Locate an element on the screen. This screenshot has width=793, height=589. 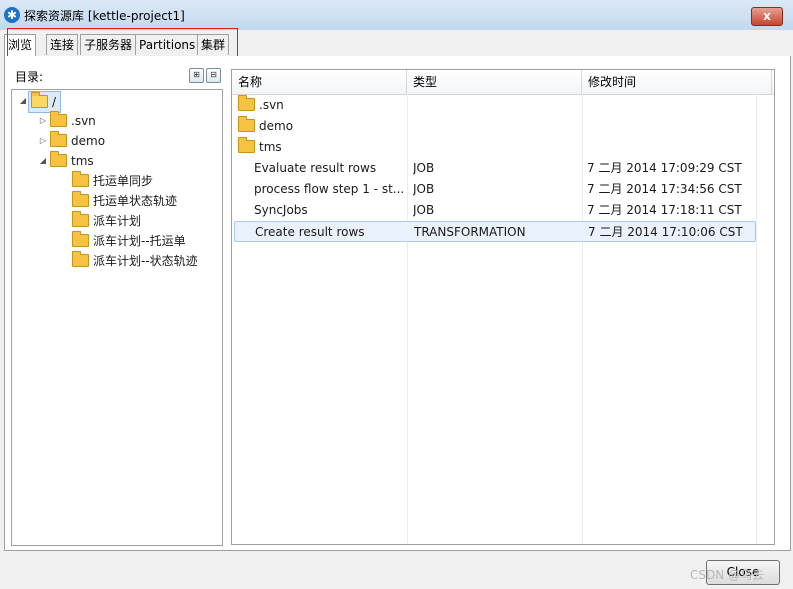
watermark-text: CSDN @乌去 is located at coordinates (727, 575).